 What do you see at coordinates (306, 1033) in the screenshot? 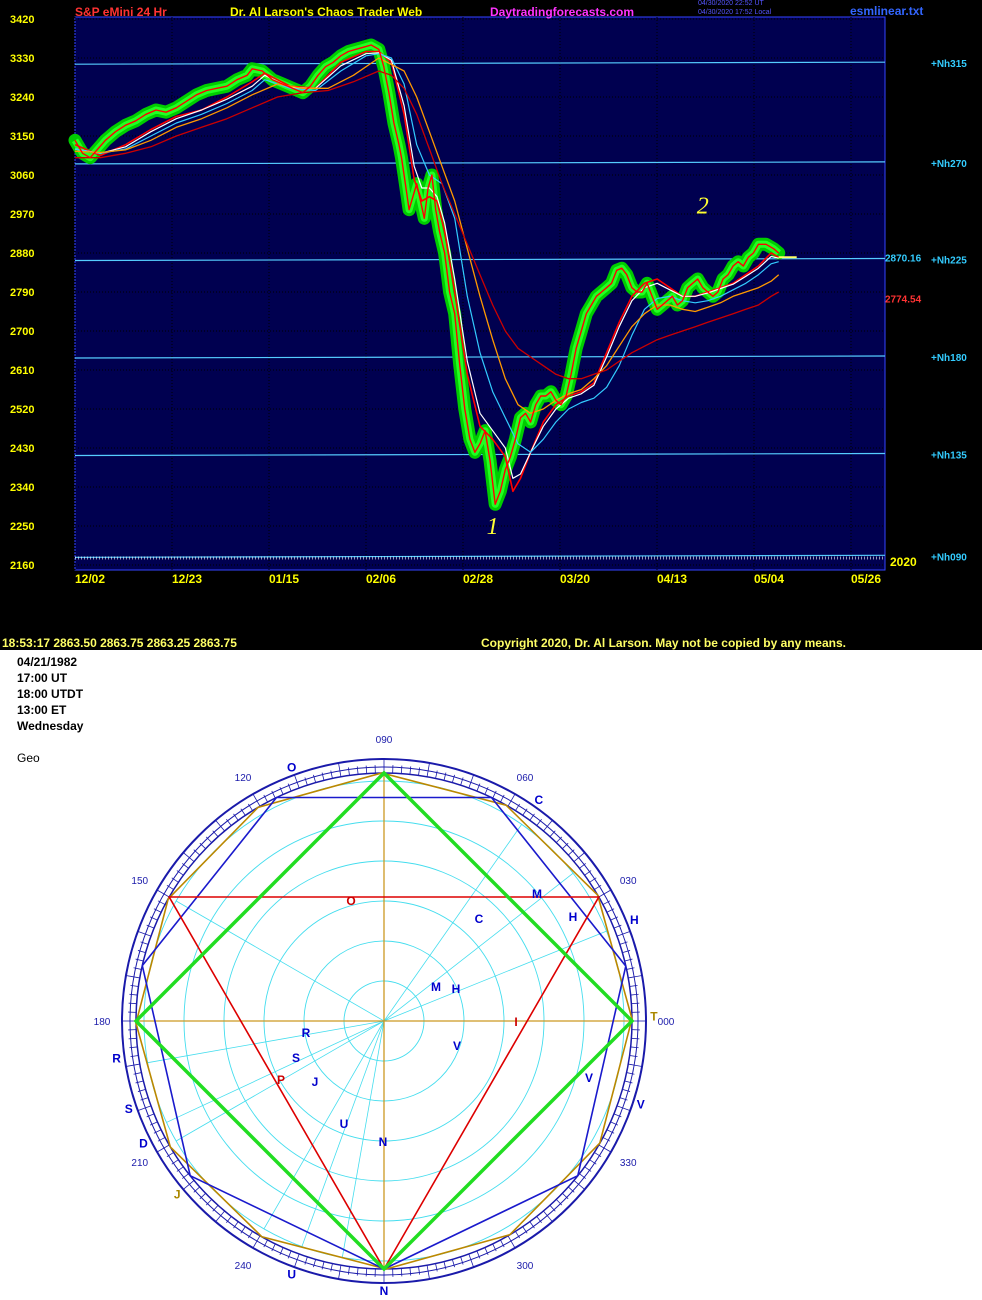
I see `inner-planet-glyph: R` at bounding box center [306, 1033].